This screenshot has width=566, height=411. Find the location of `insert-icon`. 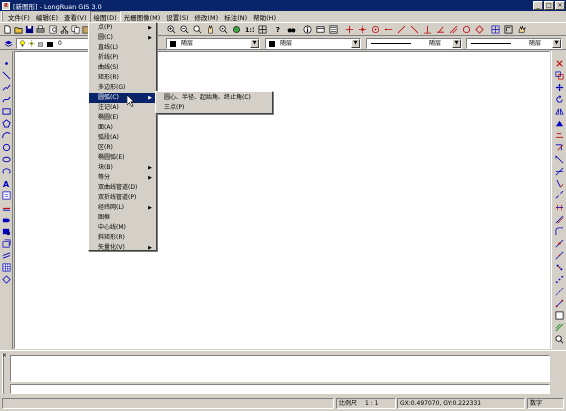

insert-icon is located at coordinates (6, 231).